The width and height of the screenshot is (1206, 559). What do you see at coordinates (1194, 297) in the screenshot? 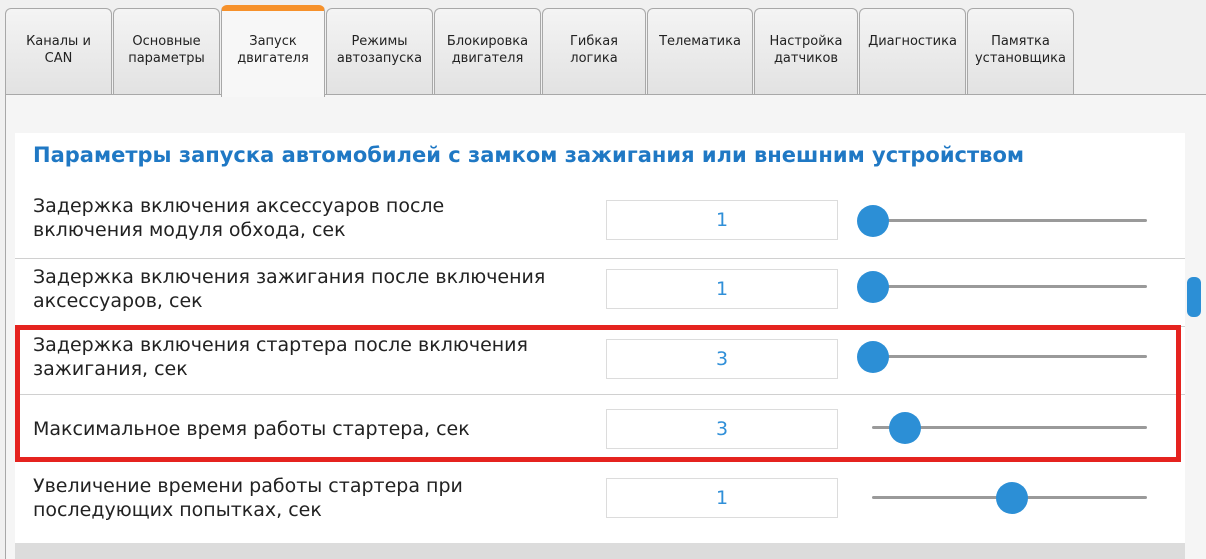
I see `scrollbar-thumb` at bounding box center [1194, 297].